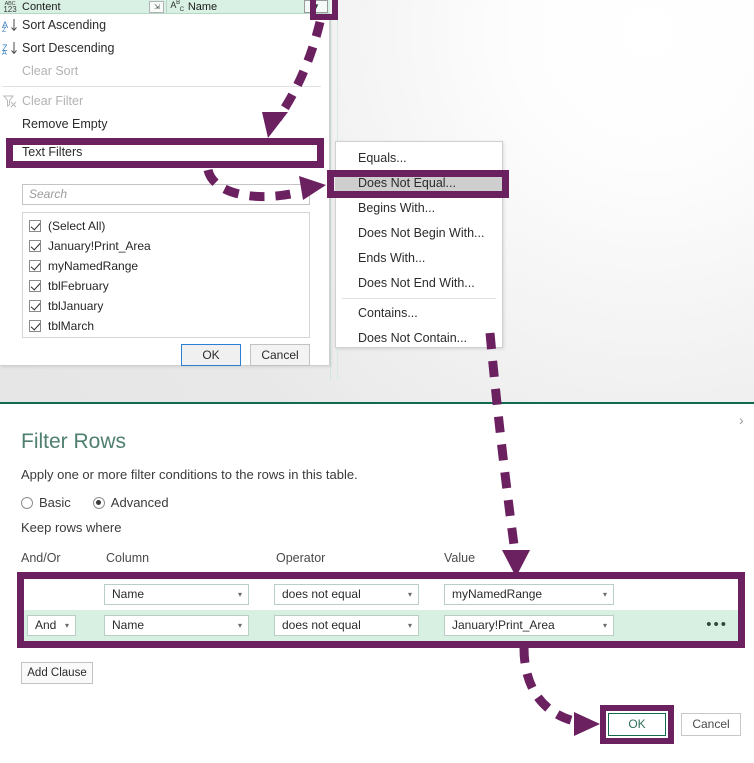 This screenshot has width=754, height=763. I want to click on column-header-content: ABC 123 Content, so click(30, 7).